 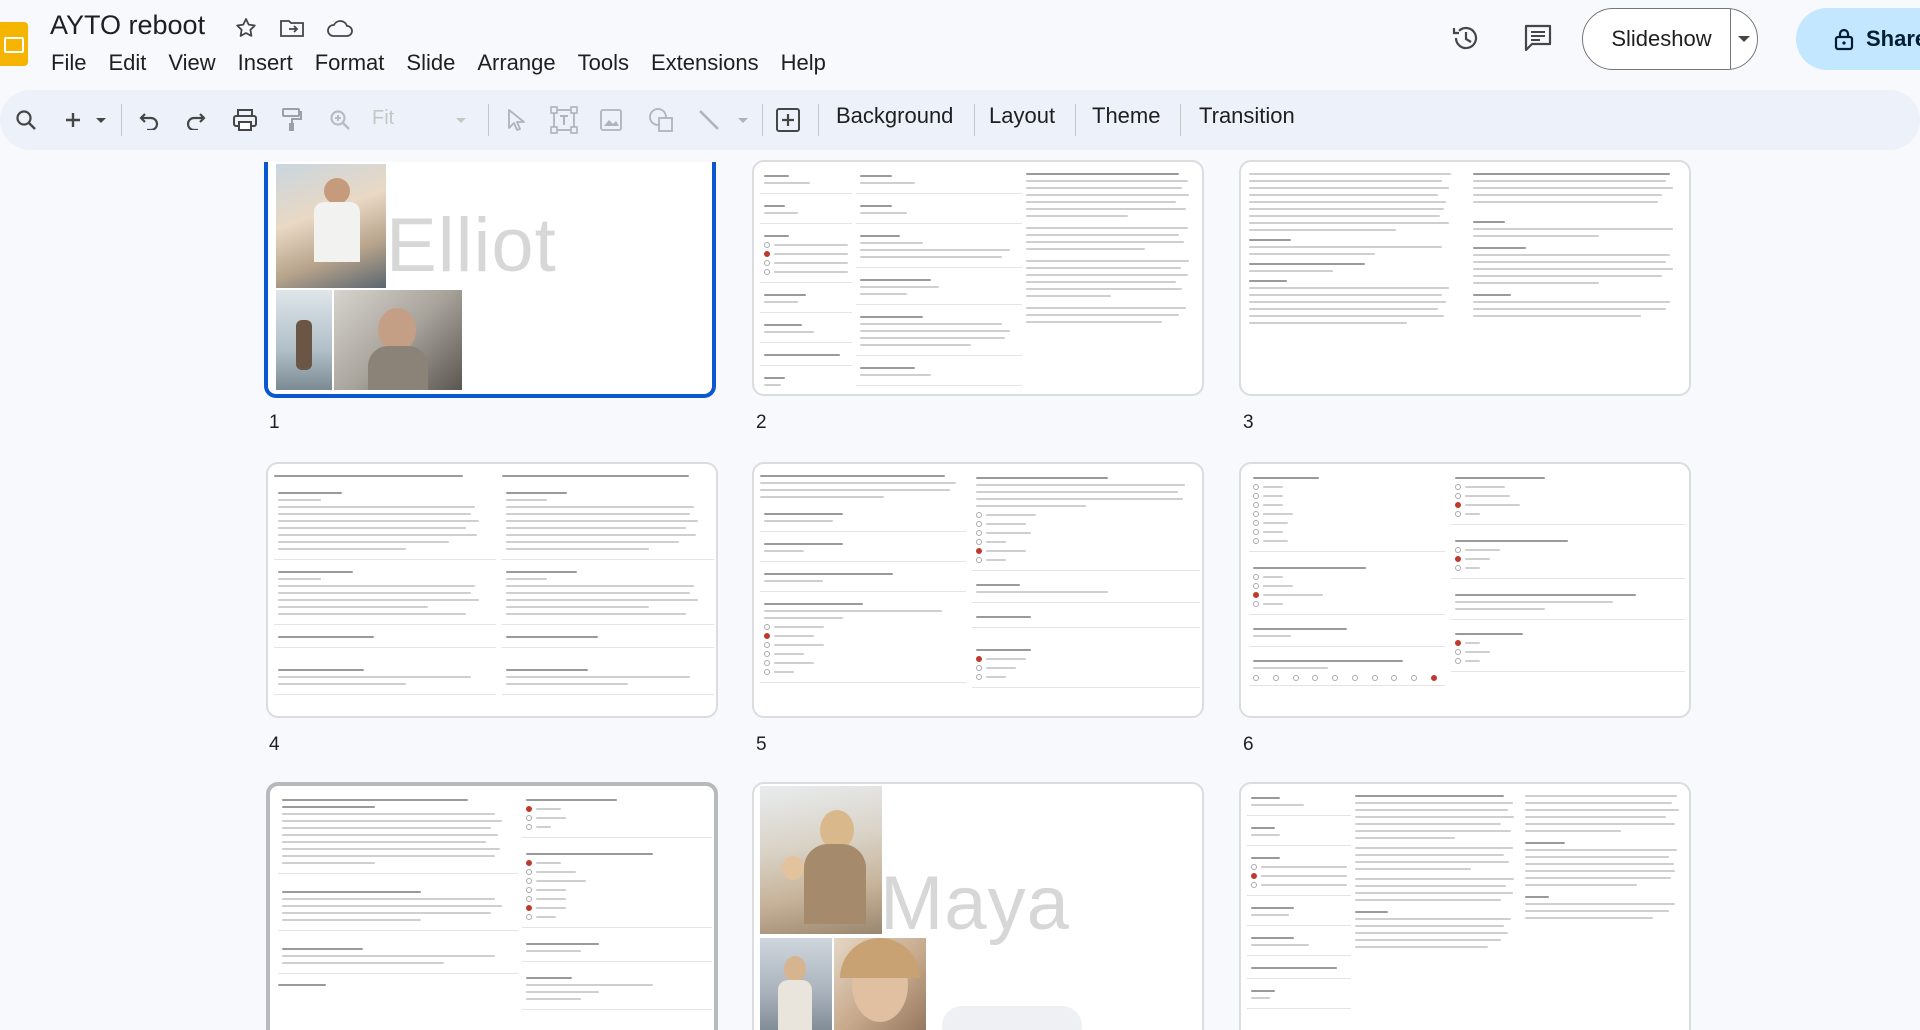 I want to click on slide-number-5: 5, so click(x=761, y=744).